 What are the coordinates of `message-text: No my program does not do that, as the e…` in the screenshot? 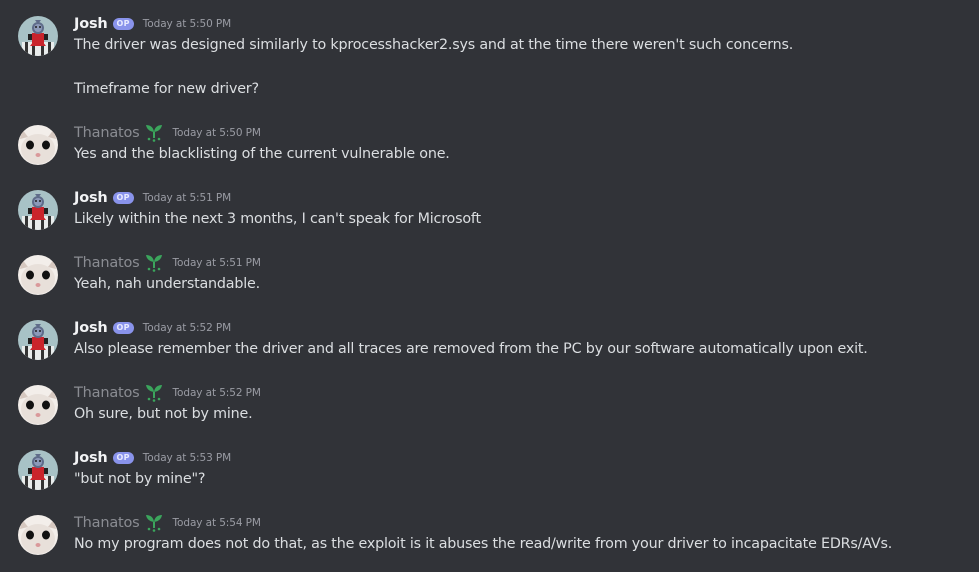 It's located at (483, 544).